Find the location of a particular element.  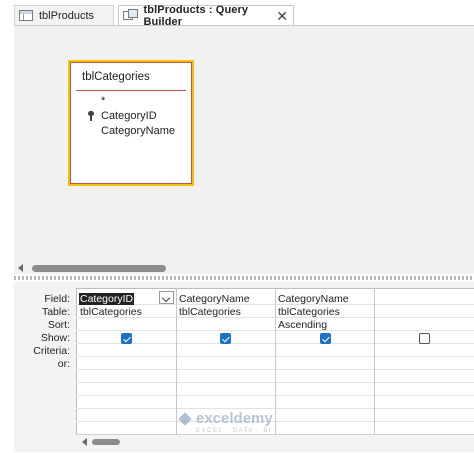

field-list-item-categoryname: CategoryName is located at coordinates (138, 131).